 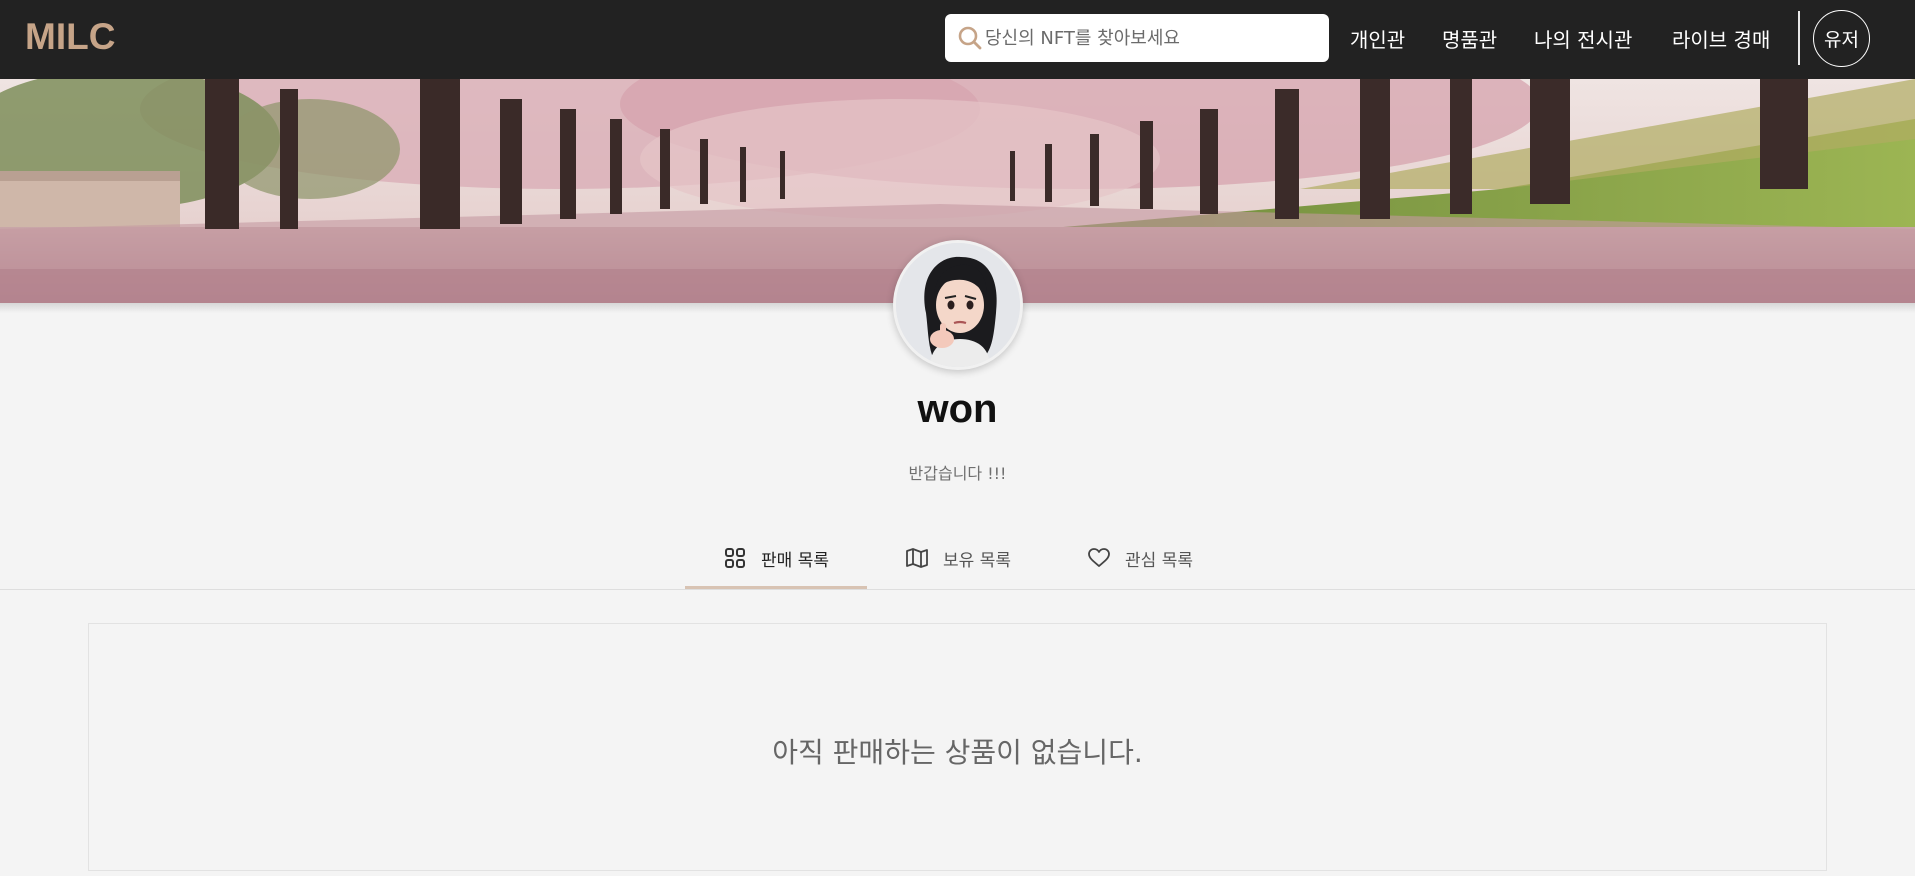 I want to click on heart-icon, so click(x=1099, y=557).